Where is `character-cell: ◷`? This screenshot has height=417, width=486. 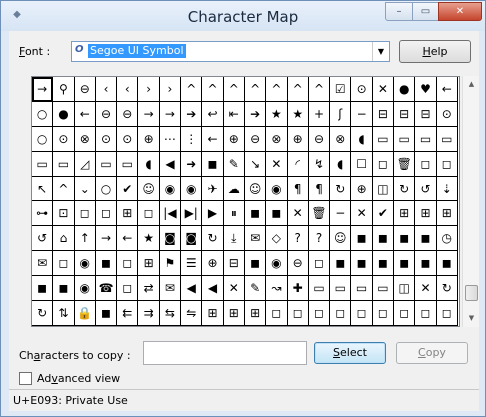
character-cell: ◷ is located at coordinates (447, 239).